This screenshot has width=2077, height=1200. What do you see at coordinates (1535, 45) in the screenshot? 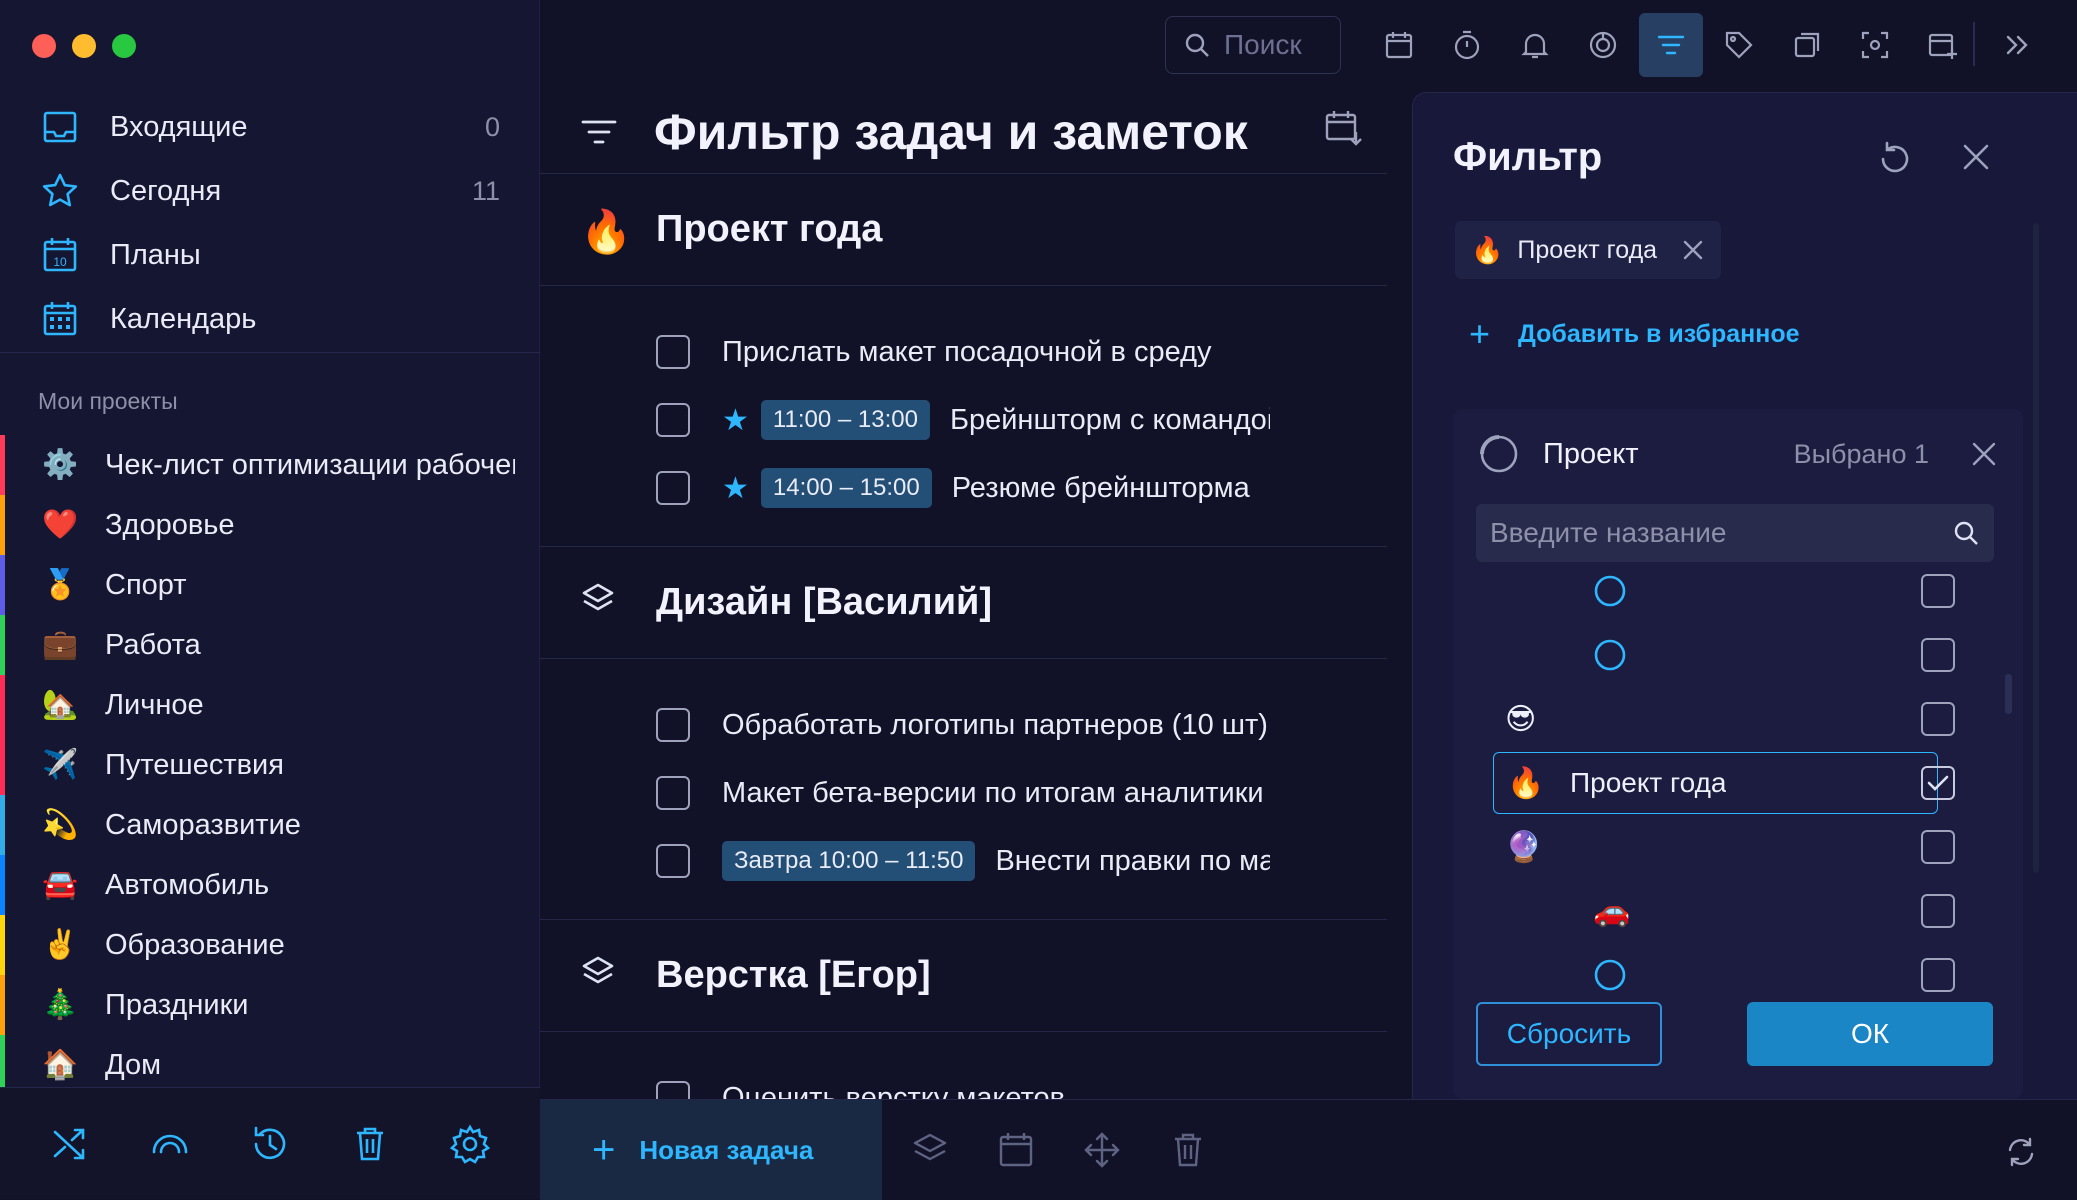
I see `bell-icon` at bounding box center [1535, 45].